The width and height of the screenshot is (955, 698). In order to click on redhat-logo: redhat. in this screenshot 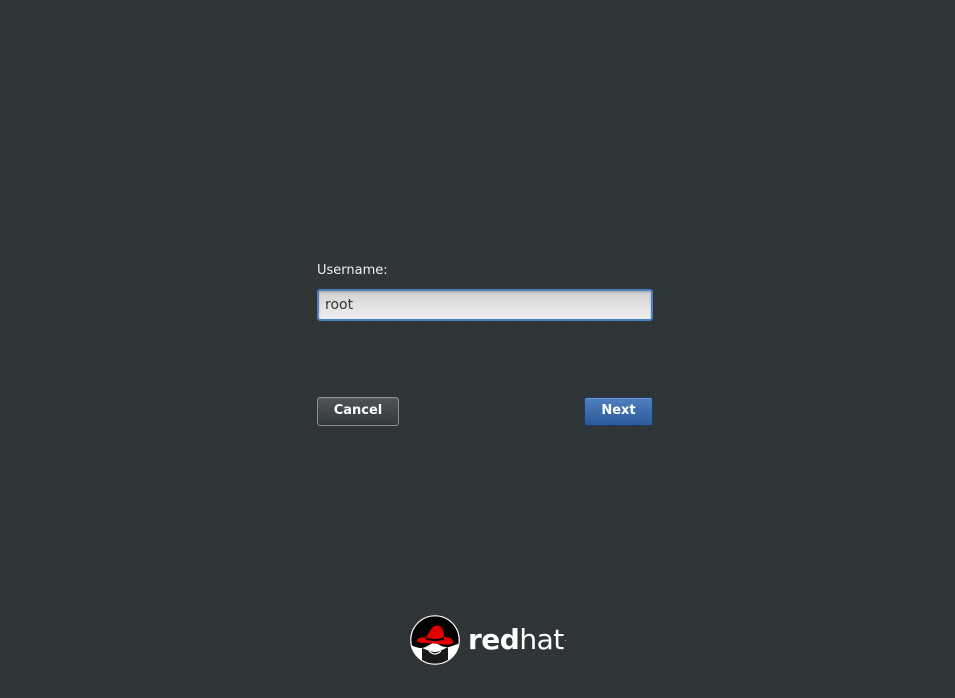, I will do `click(490, 640)`.